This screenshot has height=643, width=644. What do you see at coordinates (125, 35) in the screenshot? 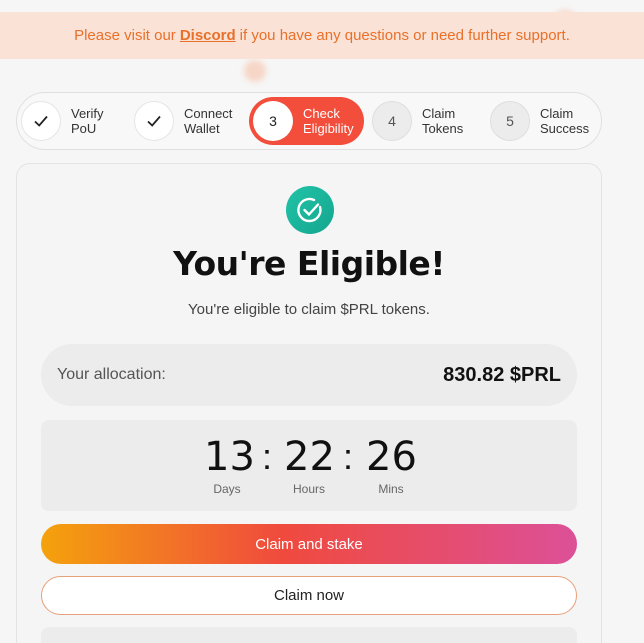
I see `banner-prefix: Please visit our` at bounding box center [125, 35].